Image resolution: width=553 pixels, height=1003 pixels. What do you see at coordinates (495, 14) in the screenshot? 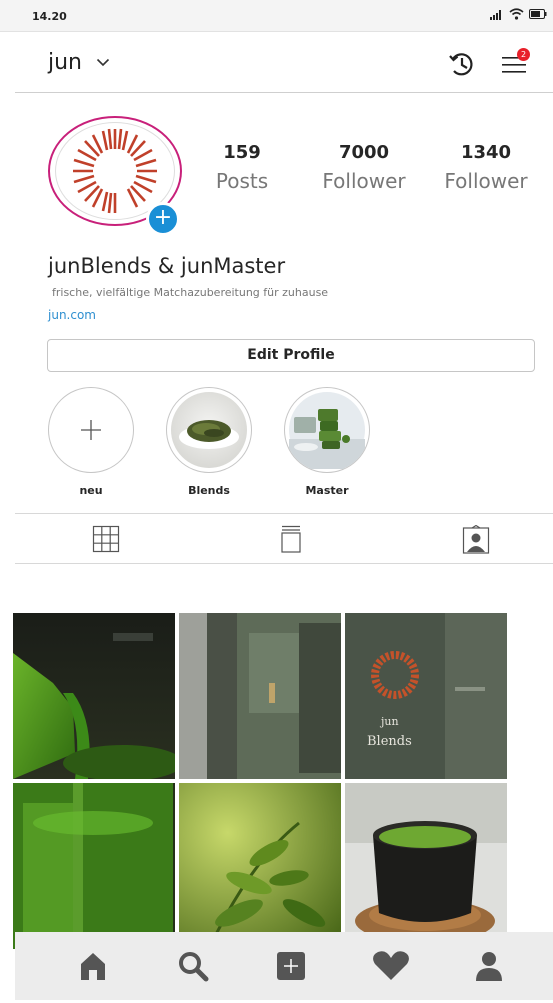
I see `signal-icon` at bounding box center [495, 14].